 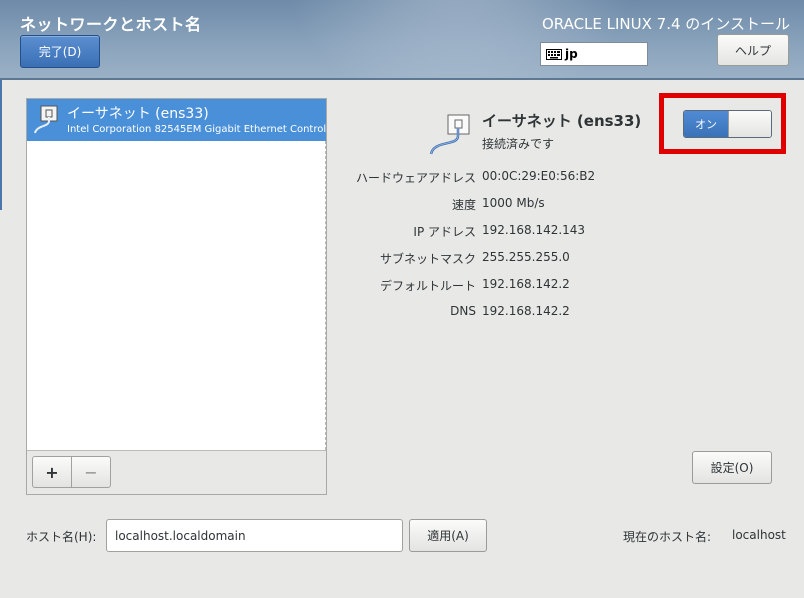 I want to click on apply-button: 適用(A), so click(x=448, y=535).